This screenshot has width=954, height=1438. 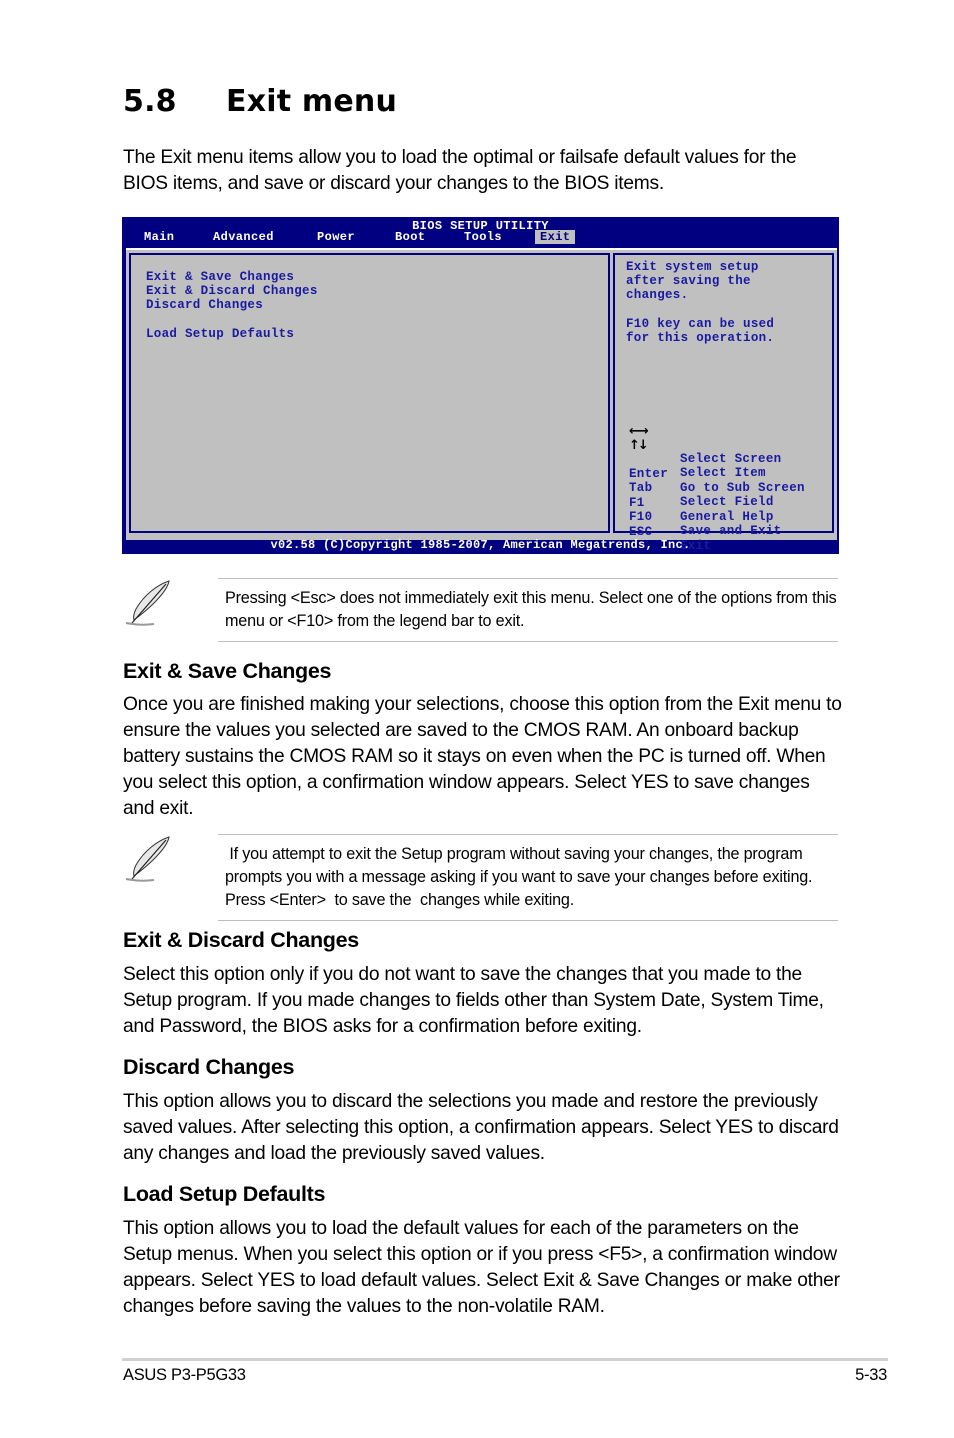 I want to click on tab-advanced: Advanced, so click(x=243, y=237).